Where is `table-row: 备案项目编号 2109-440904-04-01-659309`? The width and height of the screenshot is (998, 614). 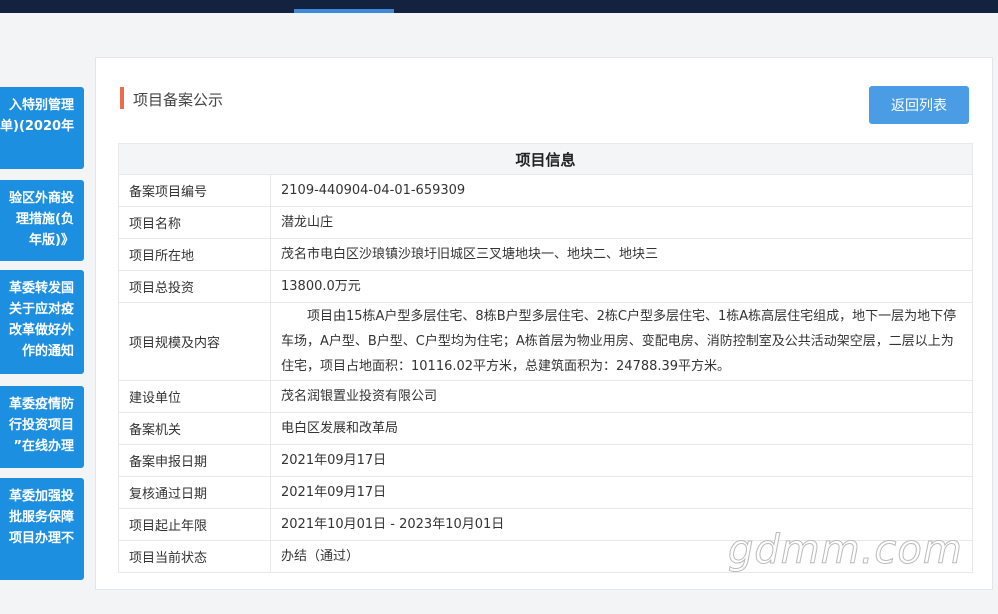
table-row: 备案项目编号 2109-440904-04-01-659309 is located at coordinates (545, 190).